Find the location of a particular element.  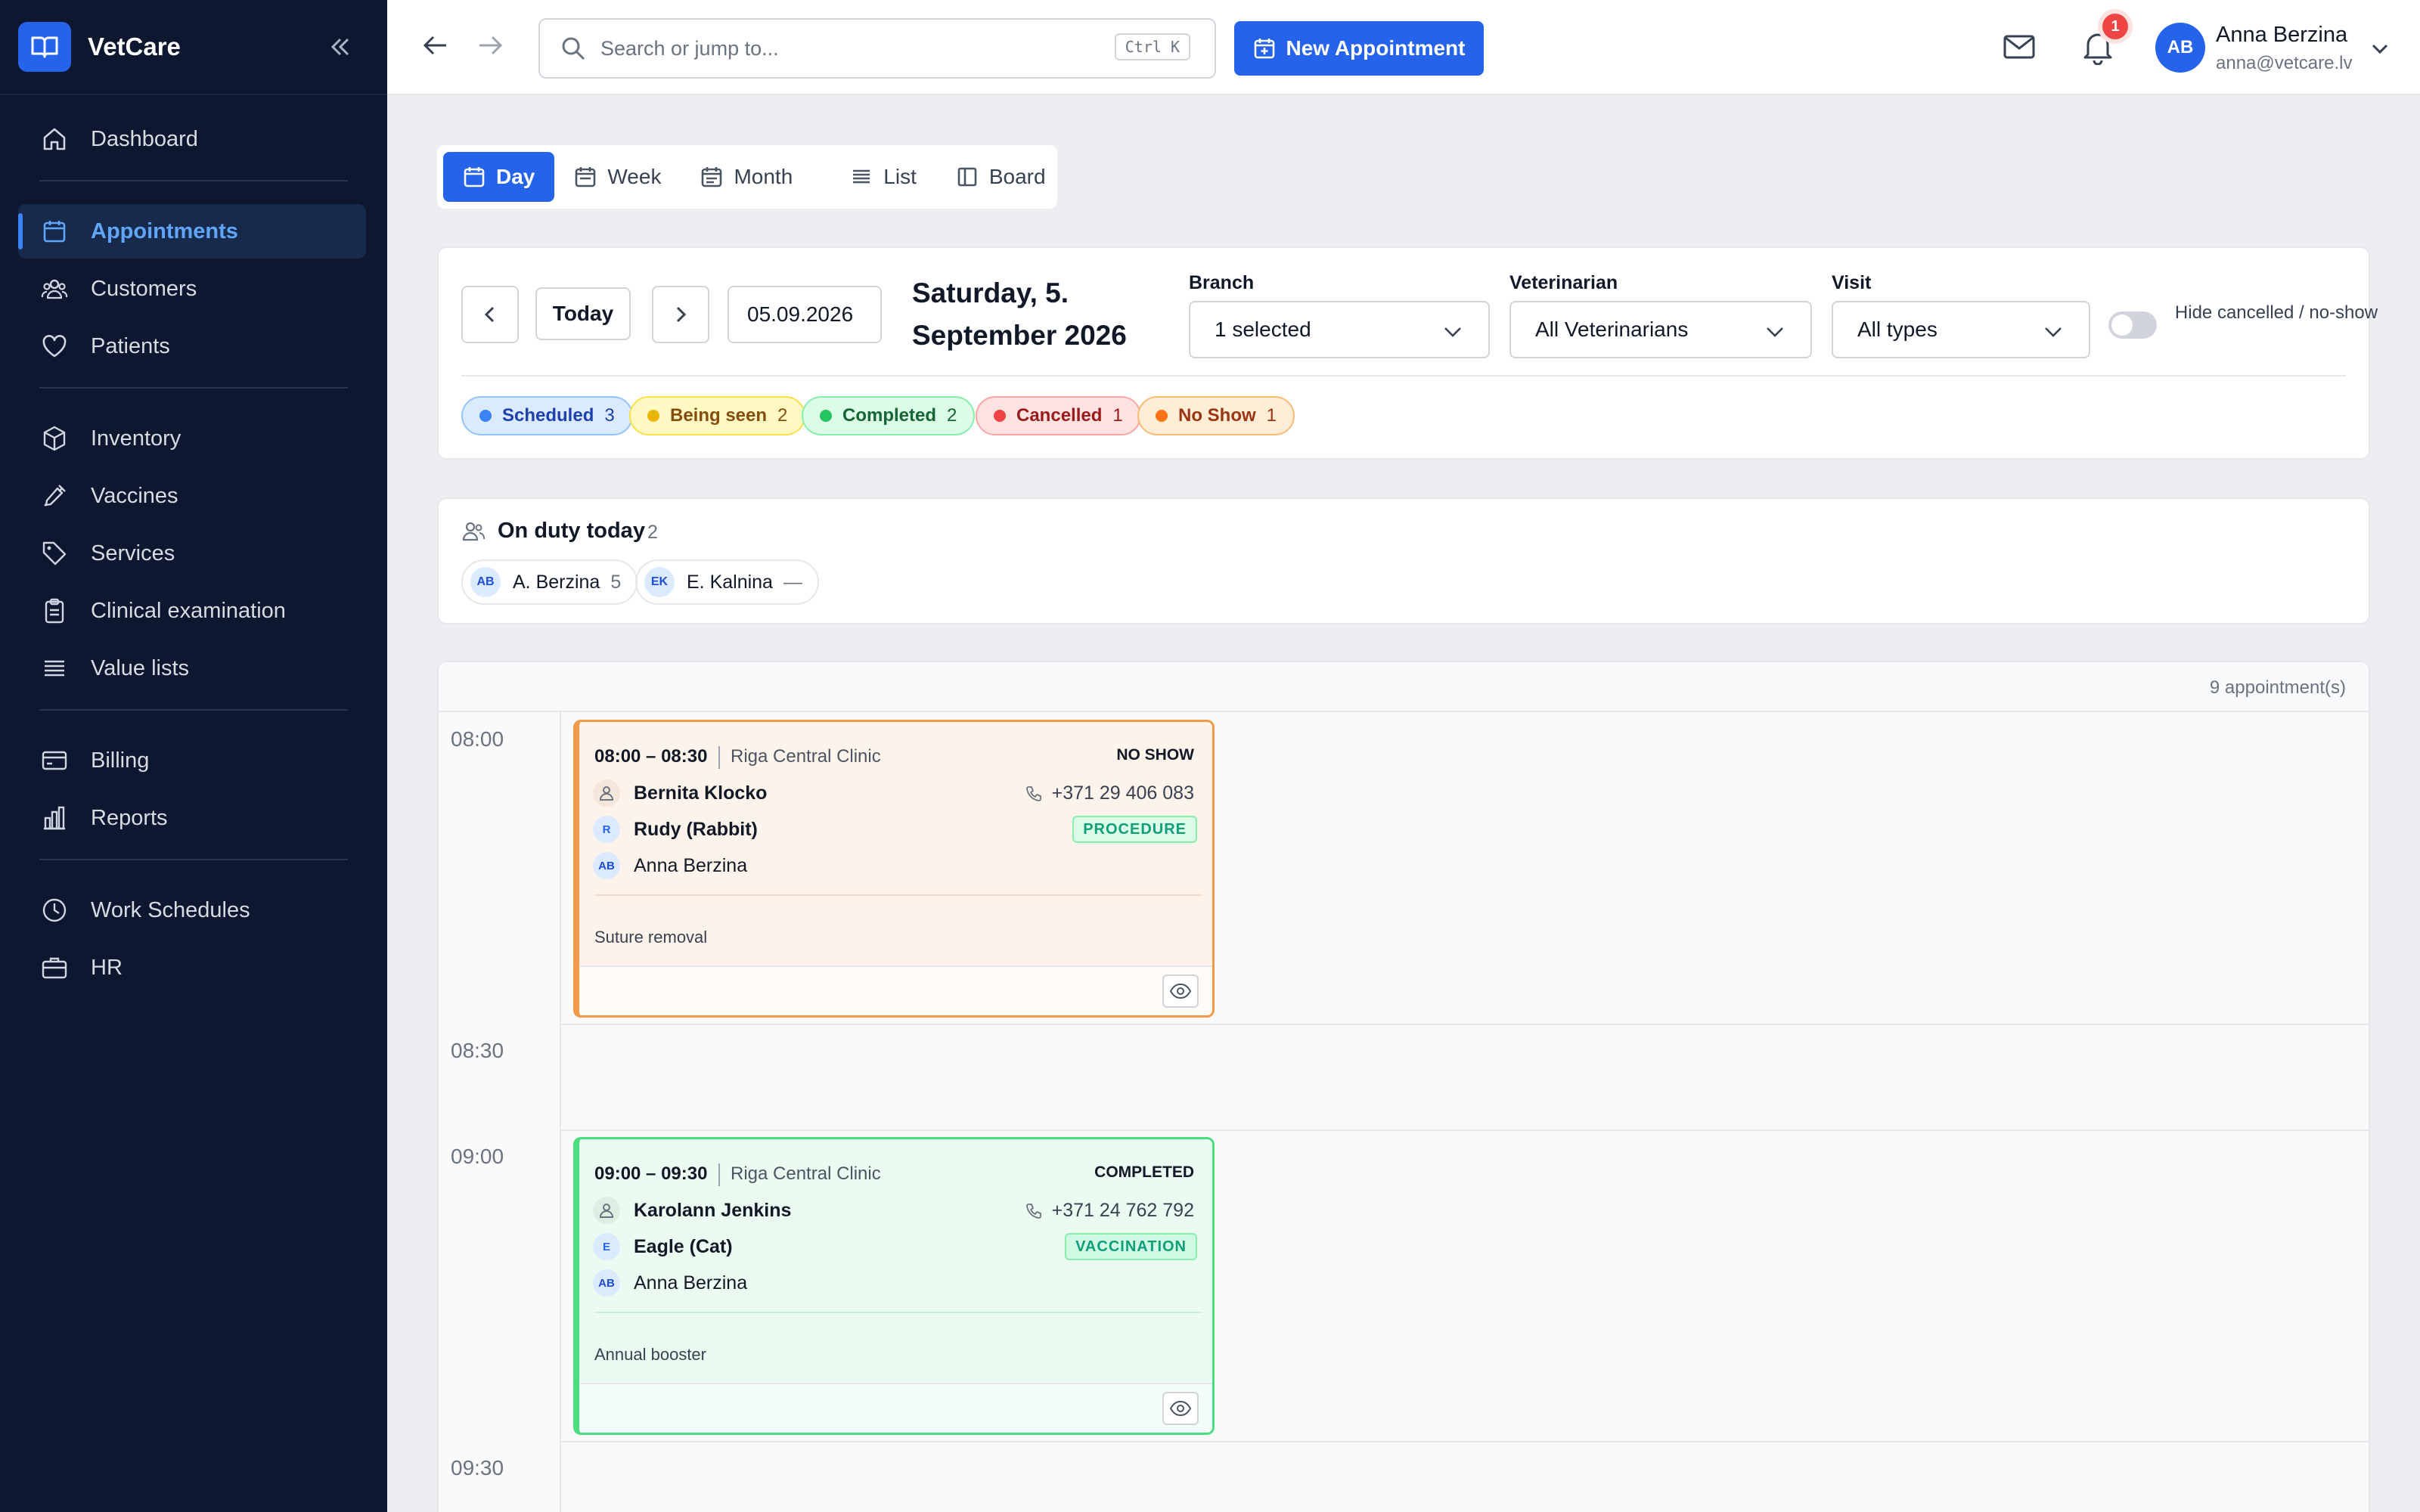

filter-divider is located at coordinates (1403, 375).